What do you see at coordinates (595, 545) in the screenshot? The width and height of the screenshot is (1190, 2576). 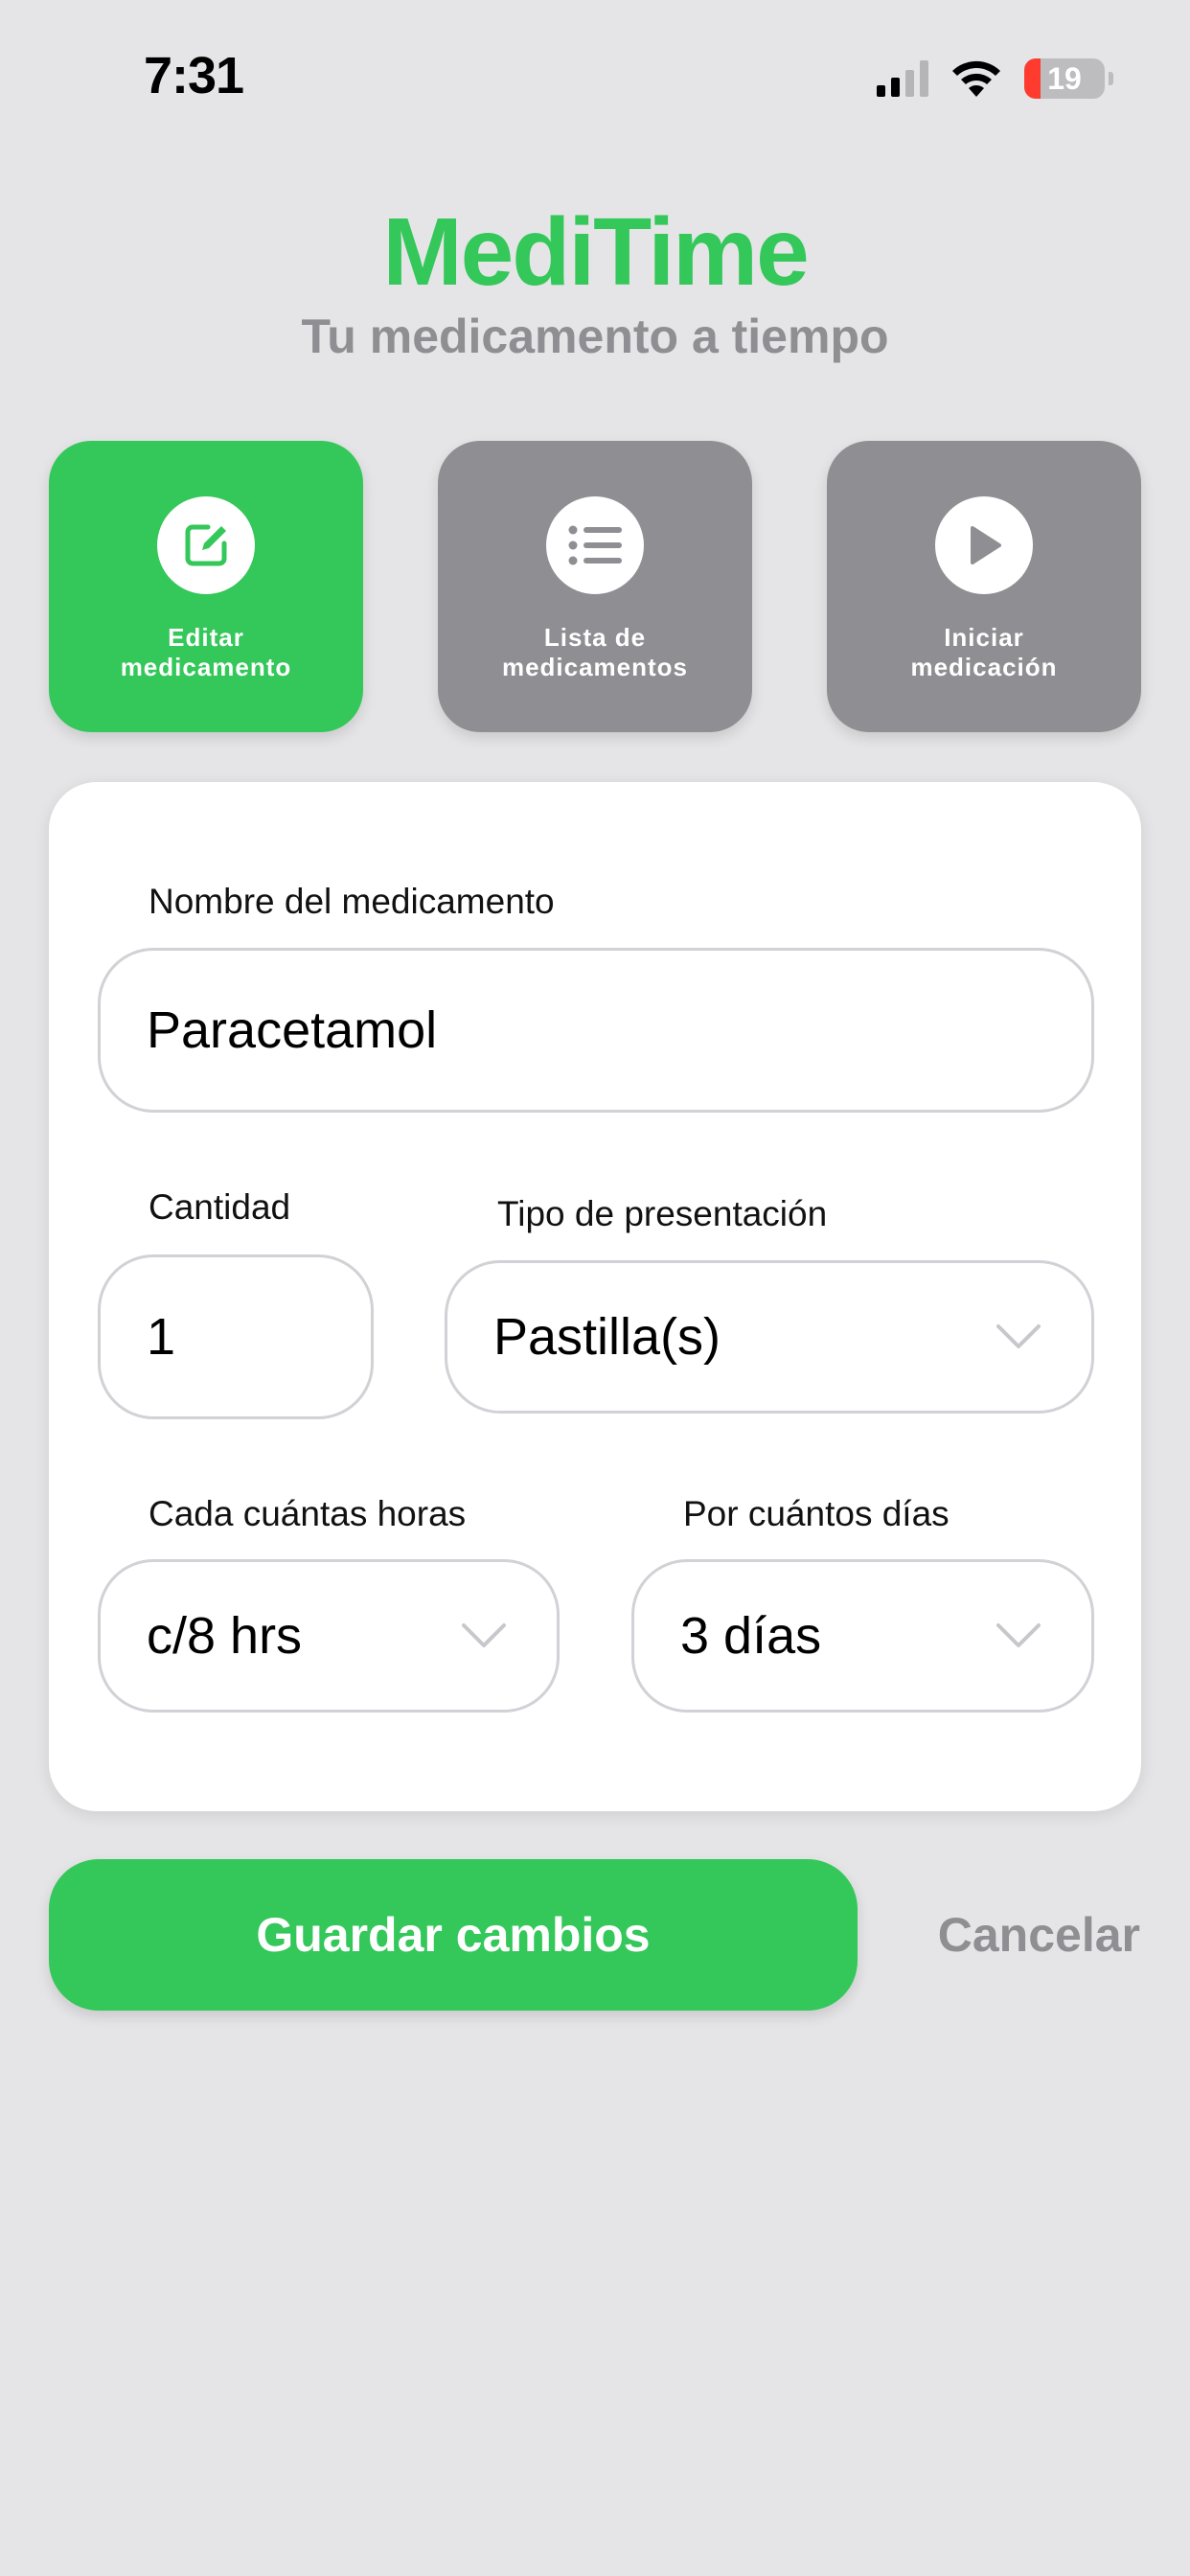 I see `list-icon` at bounding box center [595, 545].